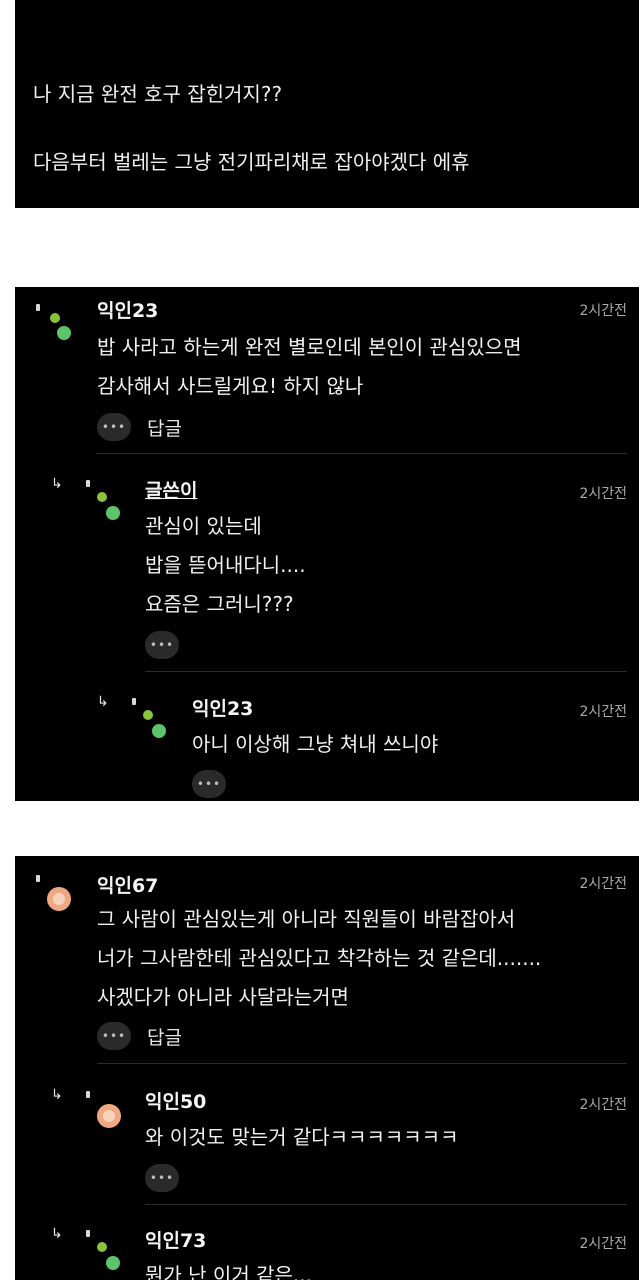 Image resolution: width=640 pixels, height=1280 pixels. I want to click on post-line: 다음부터 벌레는 그냥 전기파리채로 잡아야겠다 에휴, so click(251, 162).